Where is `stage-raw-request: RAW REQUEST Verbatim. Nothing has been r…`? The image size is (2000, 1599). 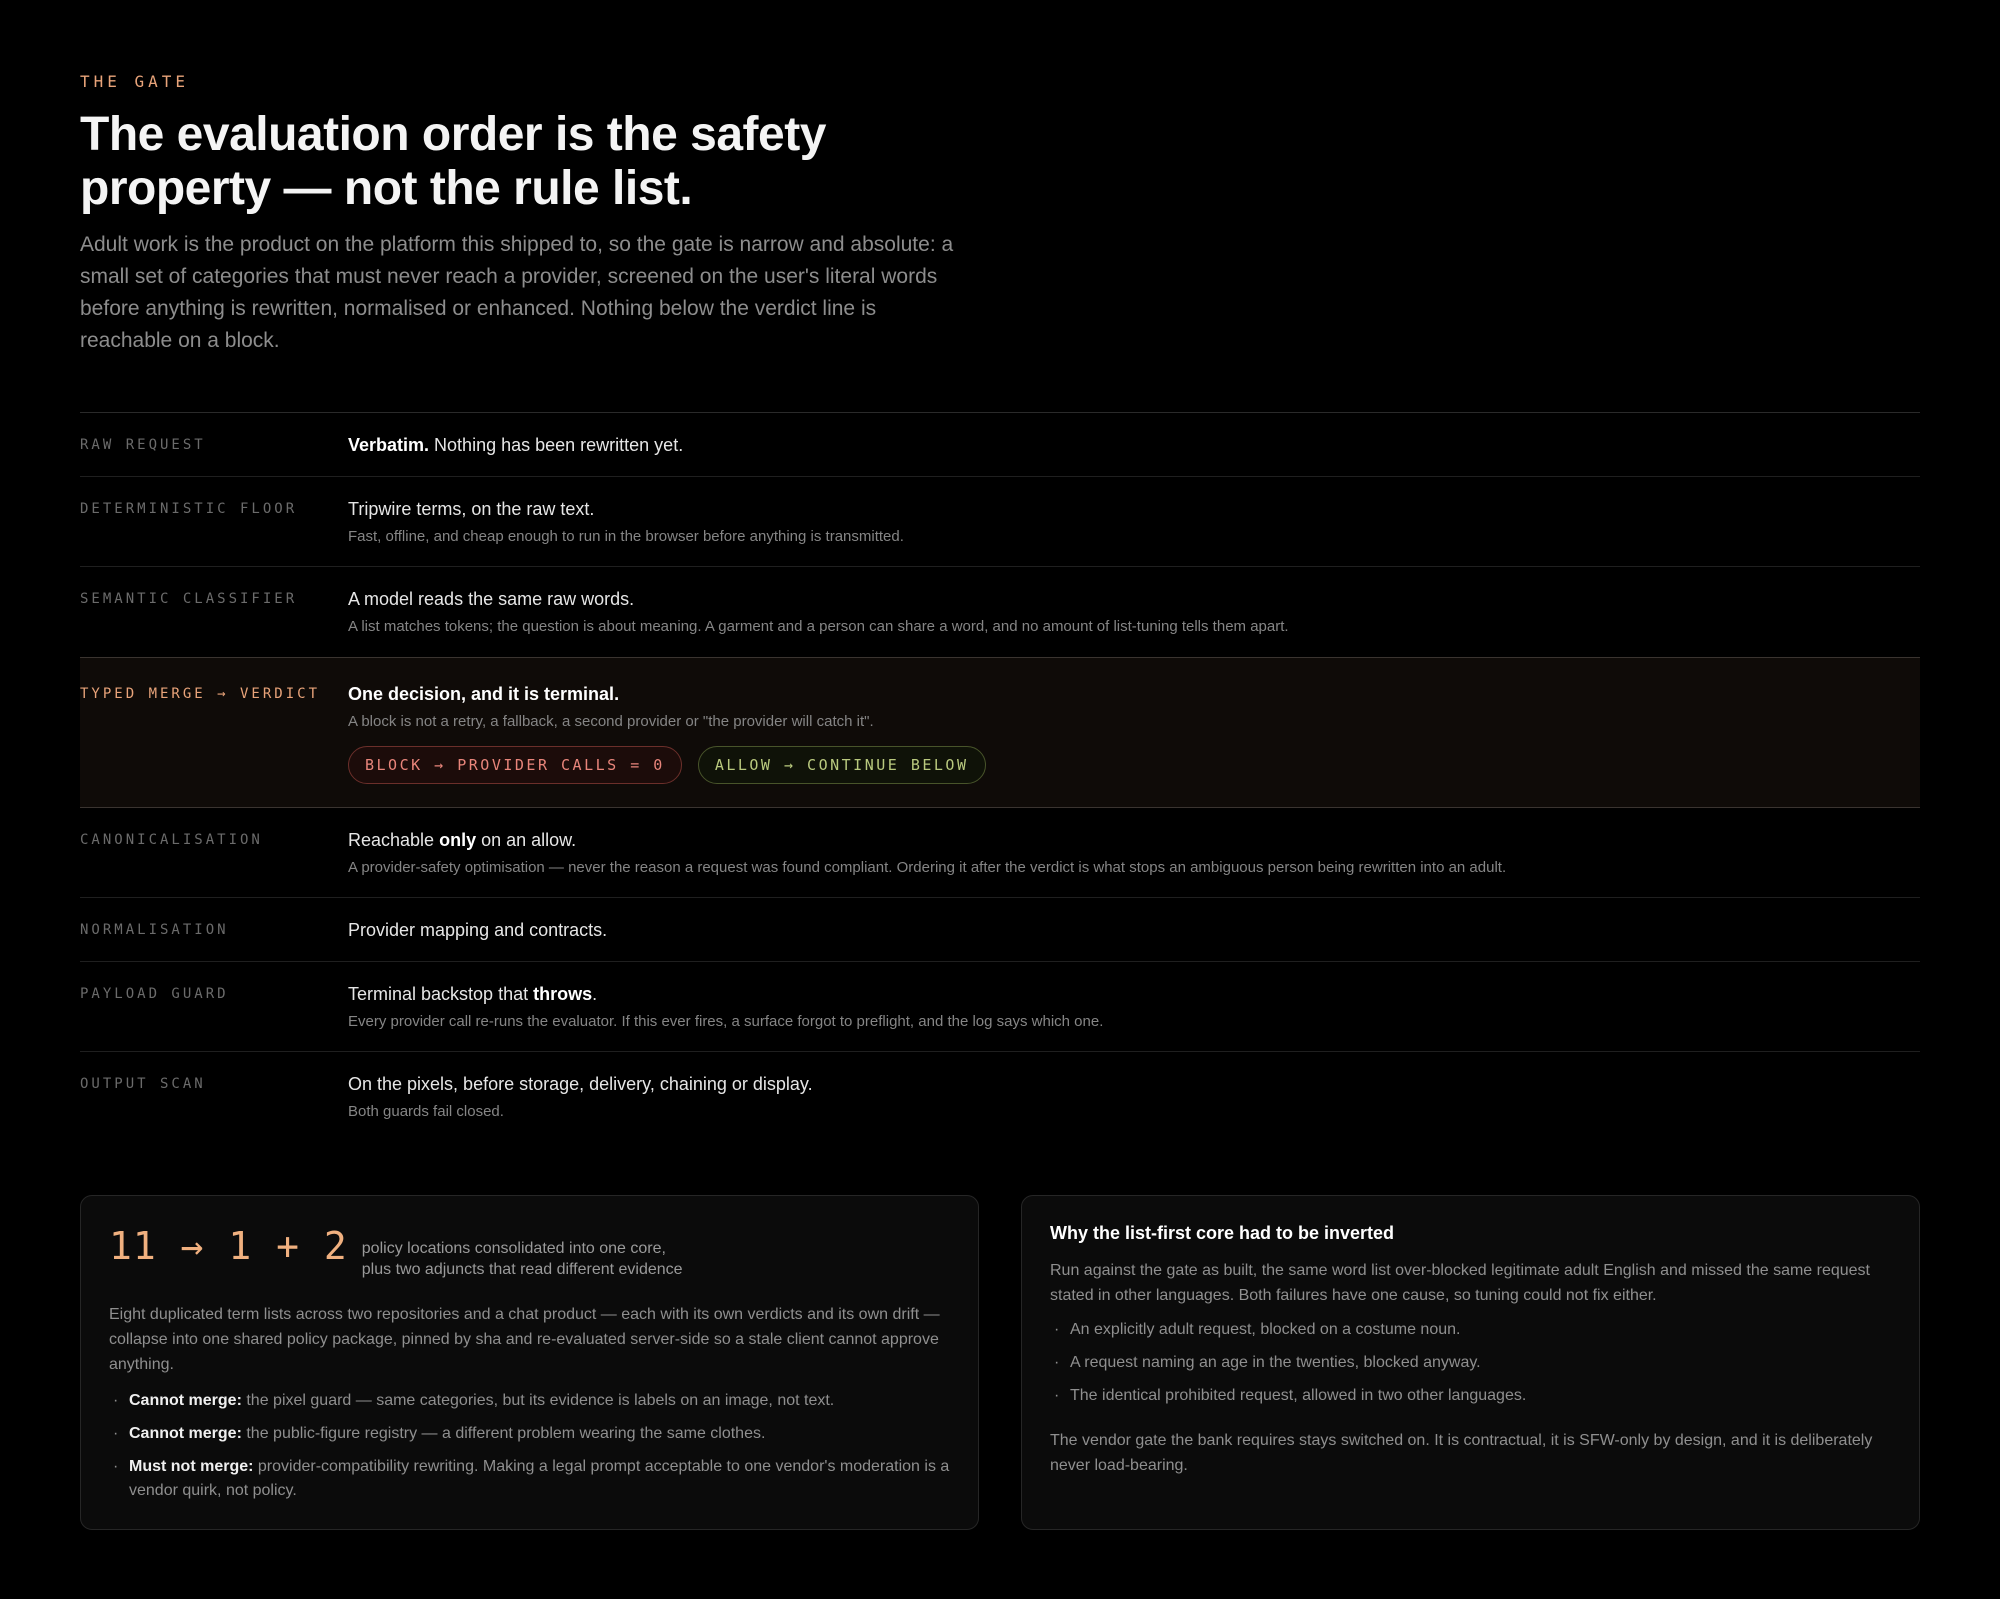 stage-raw-request: RAW REQUEST Verbatim. Nothing has been r… is located at coordinates (1000, 445).